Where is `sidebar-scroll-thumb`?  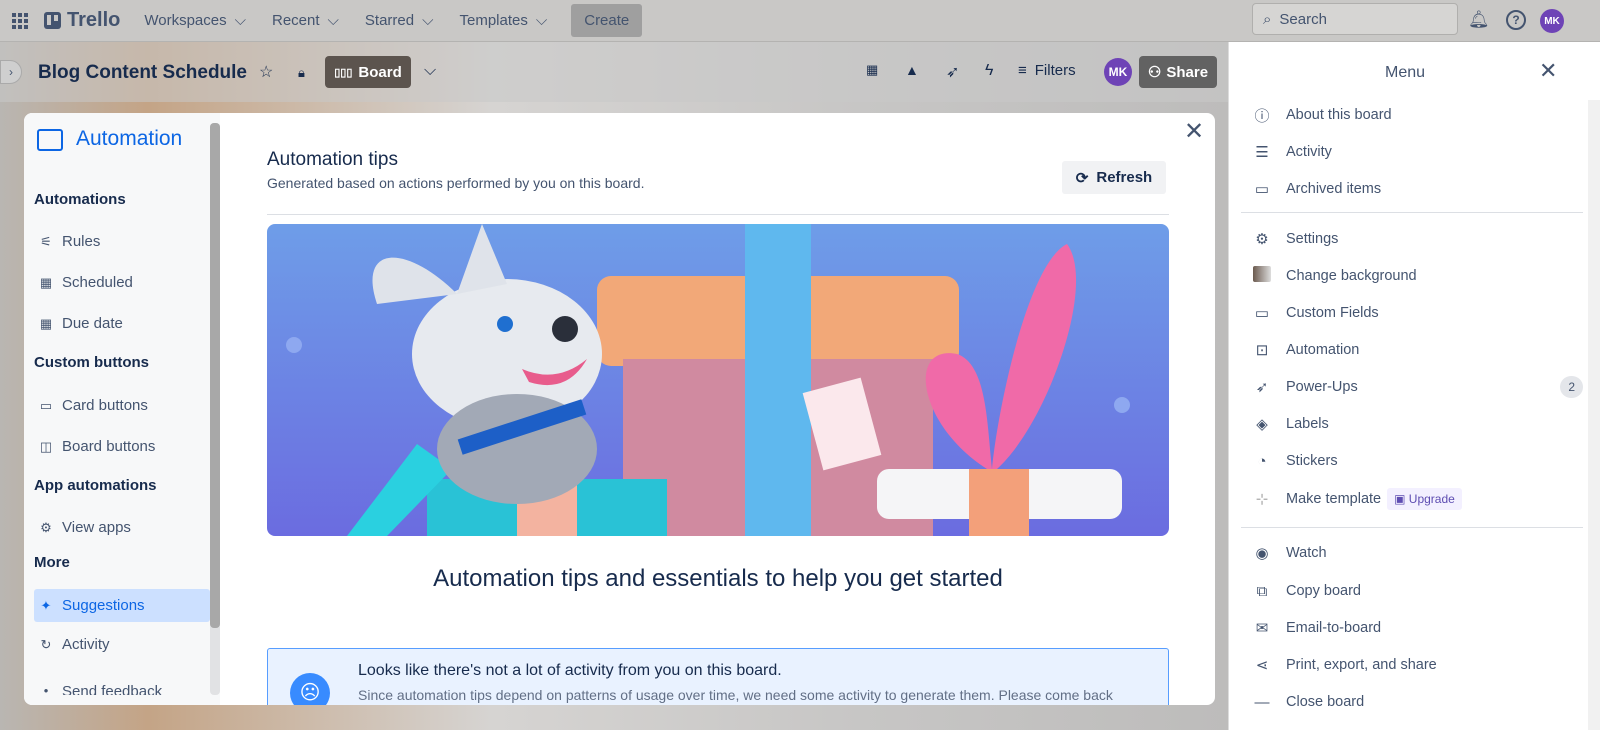
sidebar-scroll-thumb is located at coordinates (215, 375).